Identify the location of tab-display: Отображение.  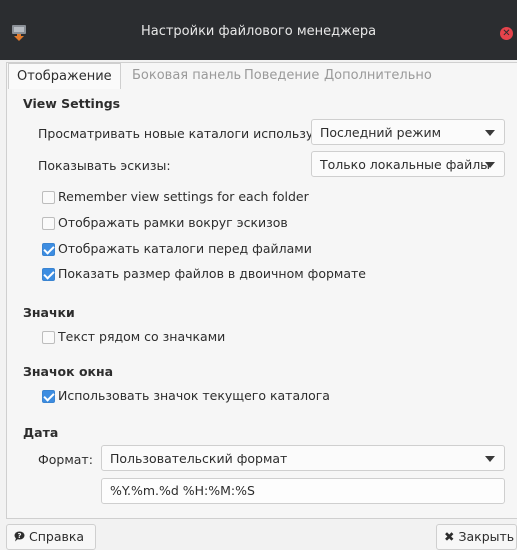
(64, 76).